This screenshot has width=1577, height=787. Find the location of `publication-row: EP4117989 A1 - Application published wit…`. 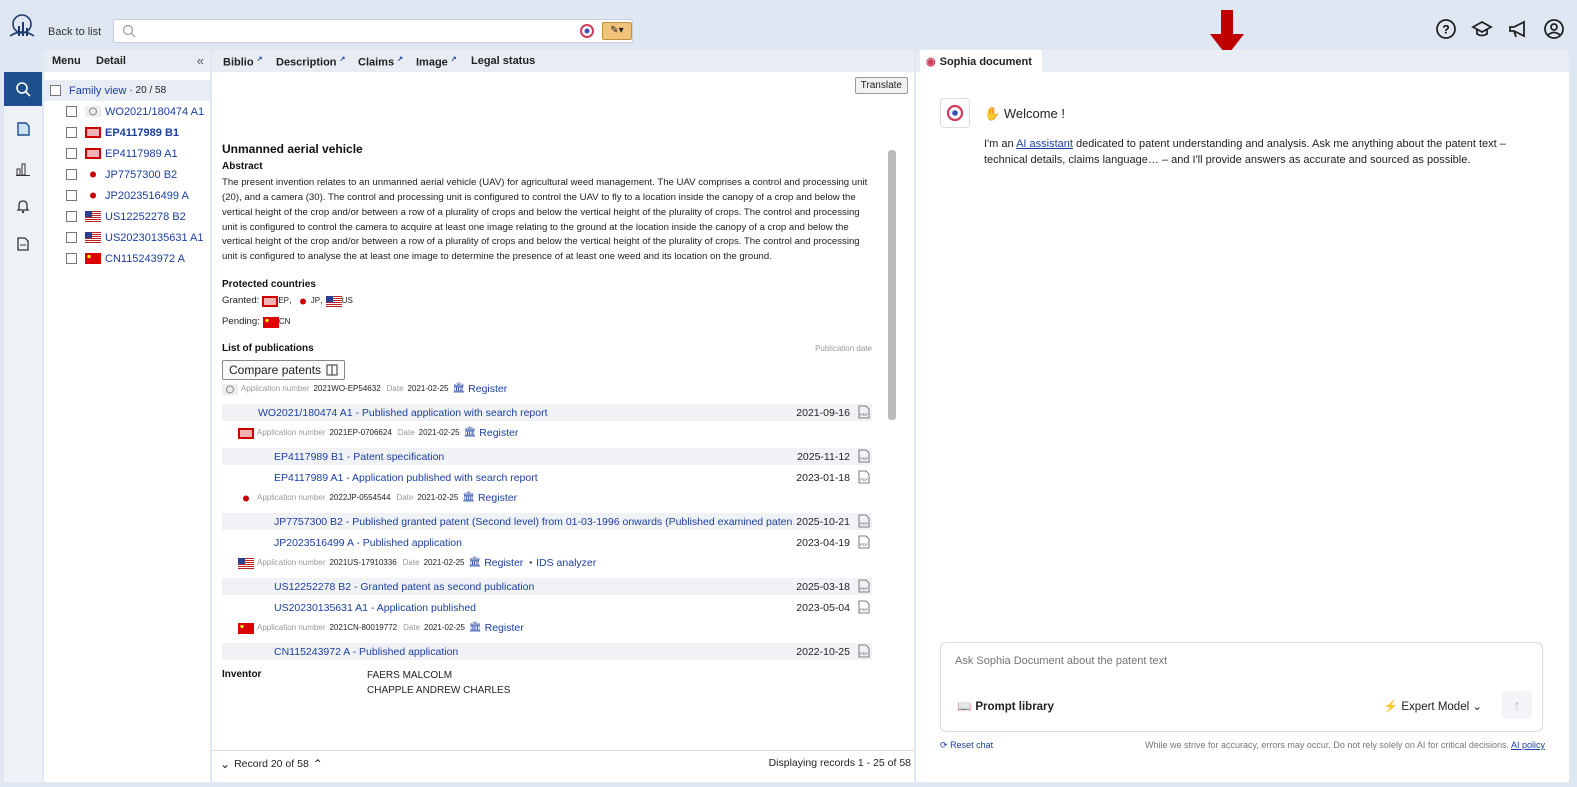

publication-row: EP4117989 A1 - Application published wit… is located at coordinates (547, 477).